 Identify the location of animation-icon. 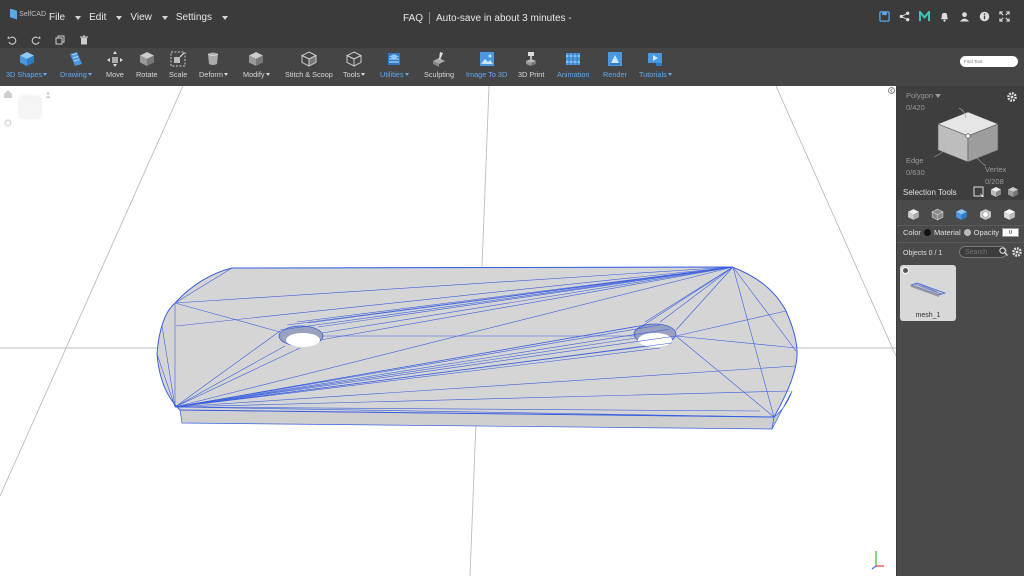
(573, 59).